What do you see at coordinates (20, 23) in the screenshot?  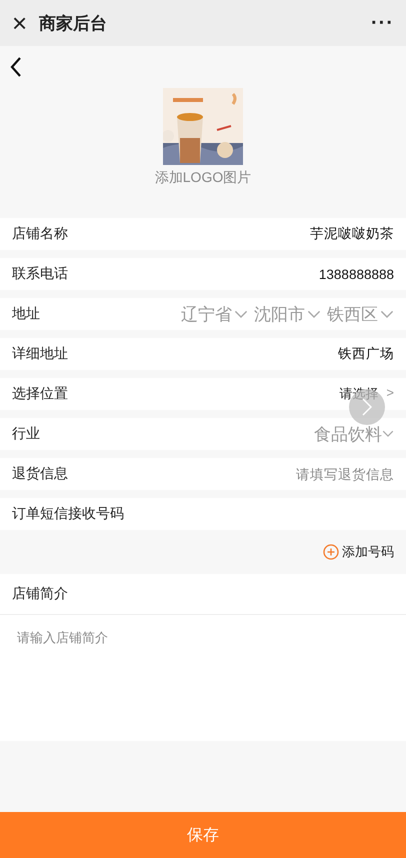 I see `close-button: ×` at bounding box center [20, 23].